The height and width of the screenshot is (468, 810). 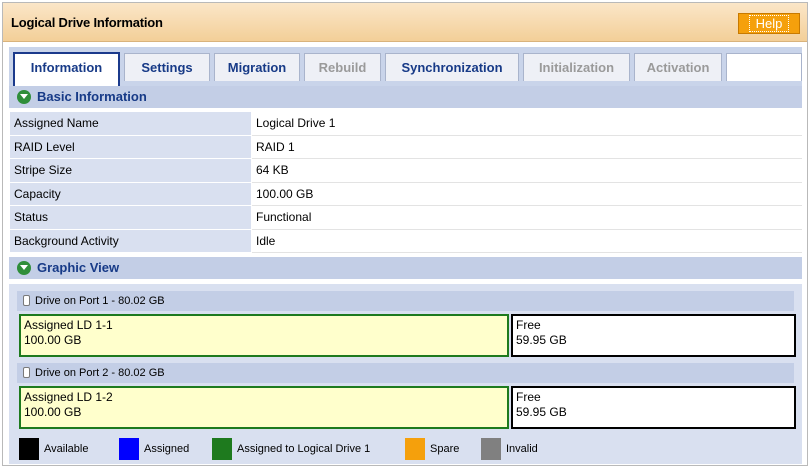 I want to click on info-row: Stripe Size 64 KB, so click(x=405, y=170).